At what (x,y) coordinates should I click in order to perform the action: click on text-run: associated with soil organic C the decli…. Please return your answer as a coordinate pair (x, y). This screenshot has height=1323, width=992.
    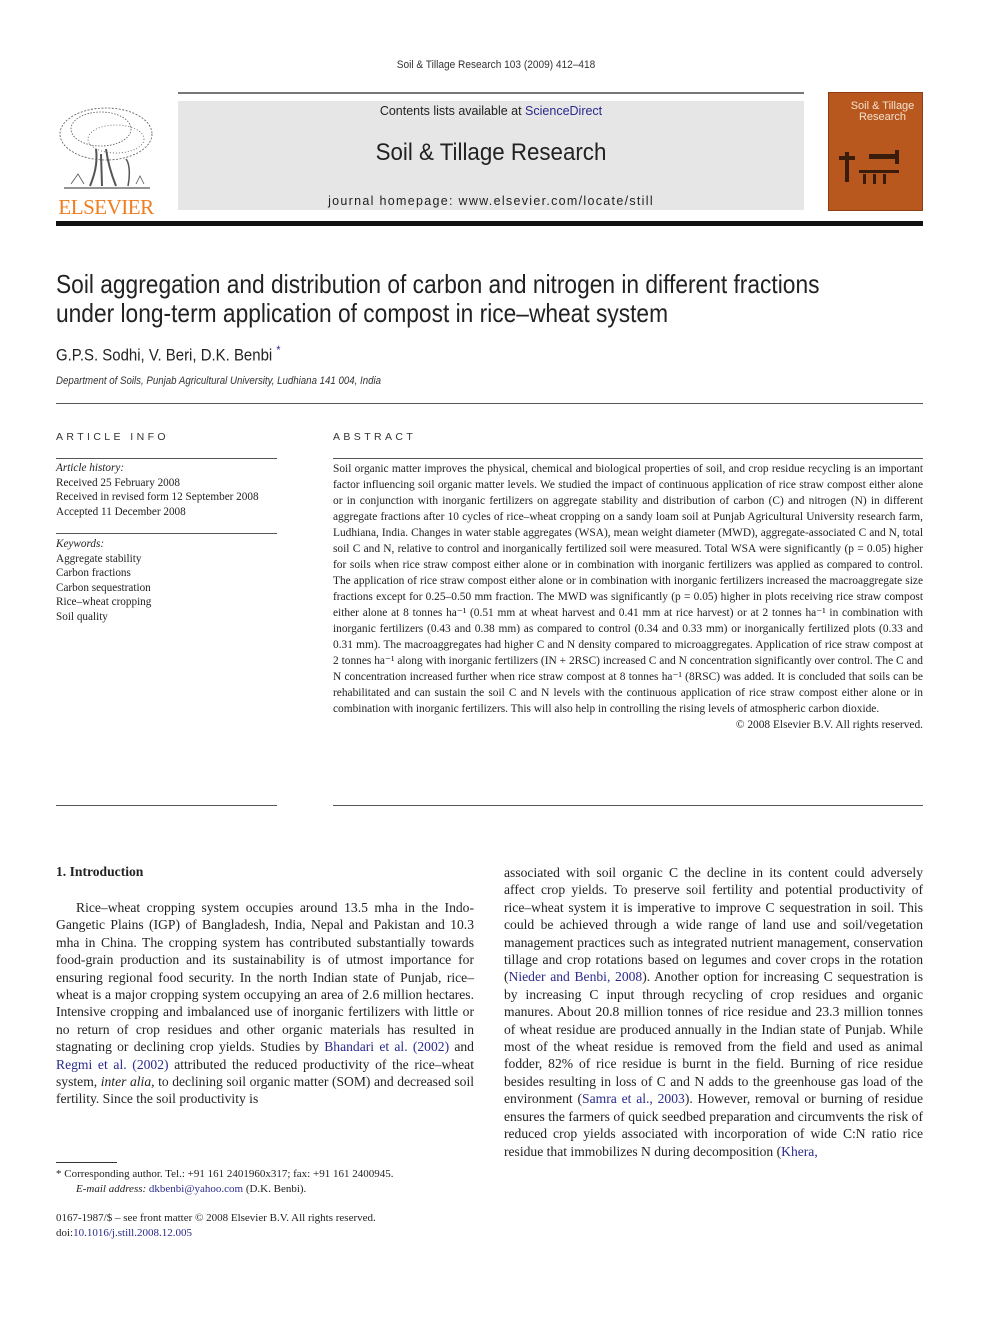
    Looking at the image, I should click on (713, 925).